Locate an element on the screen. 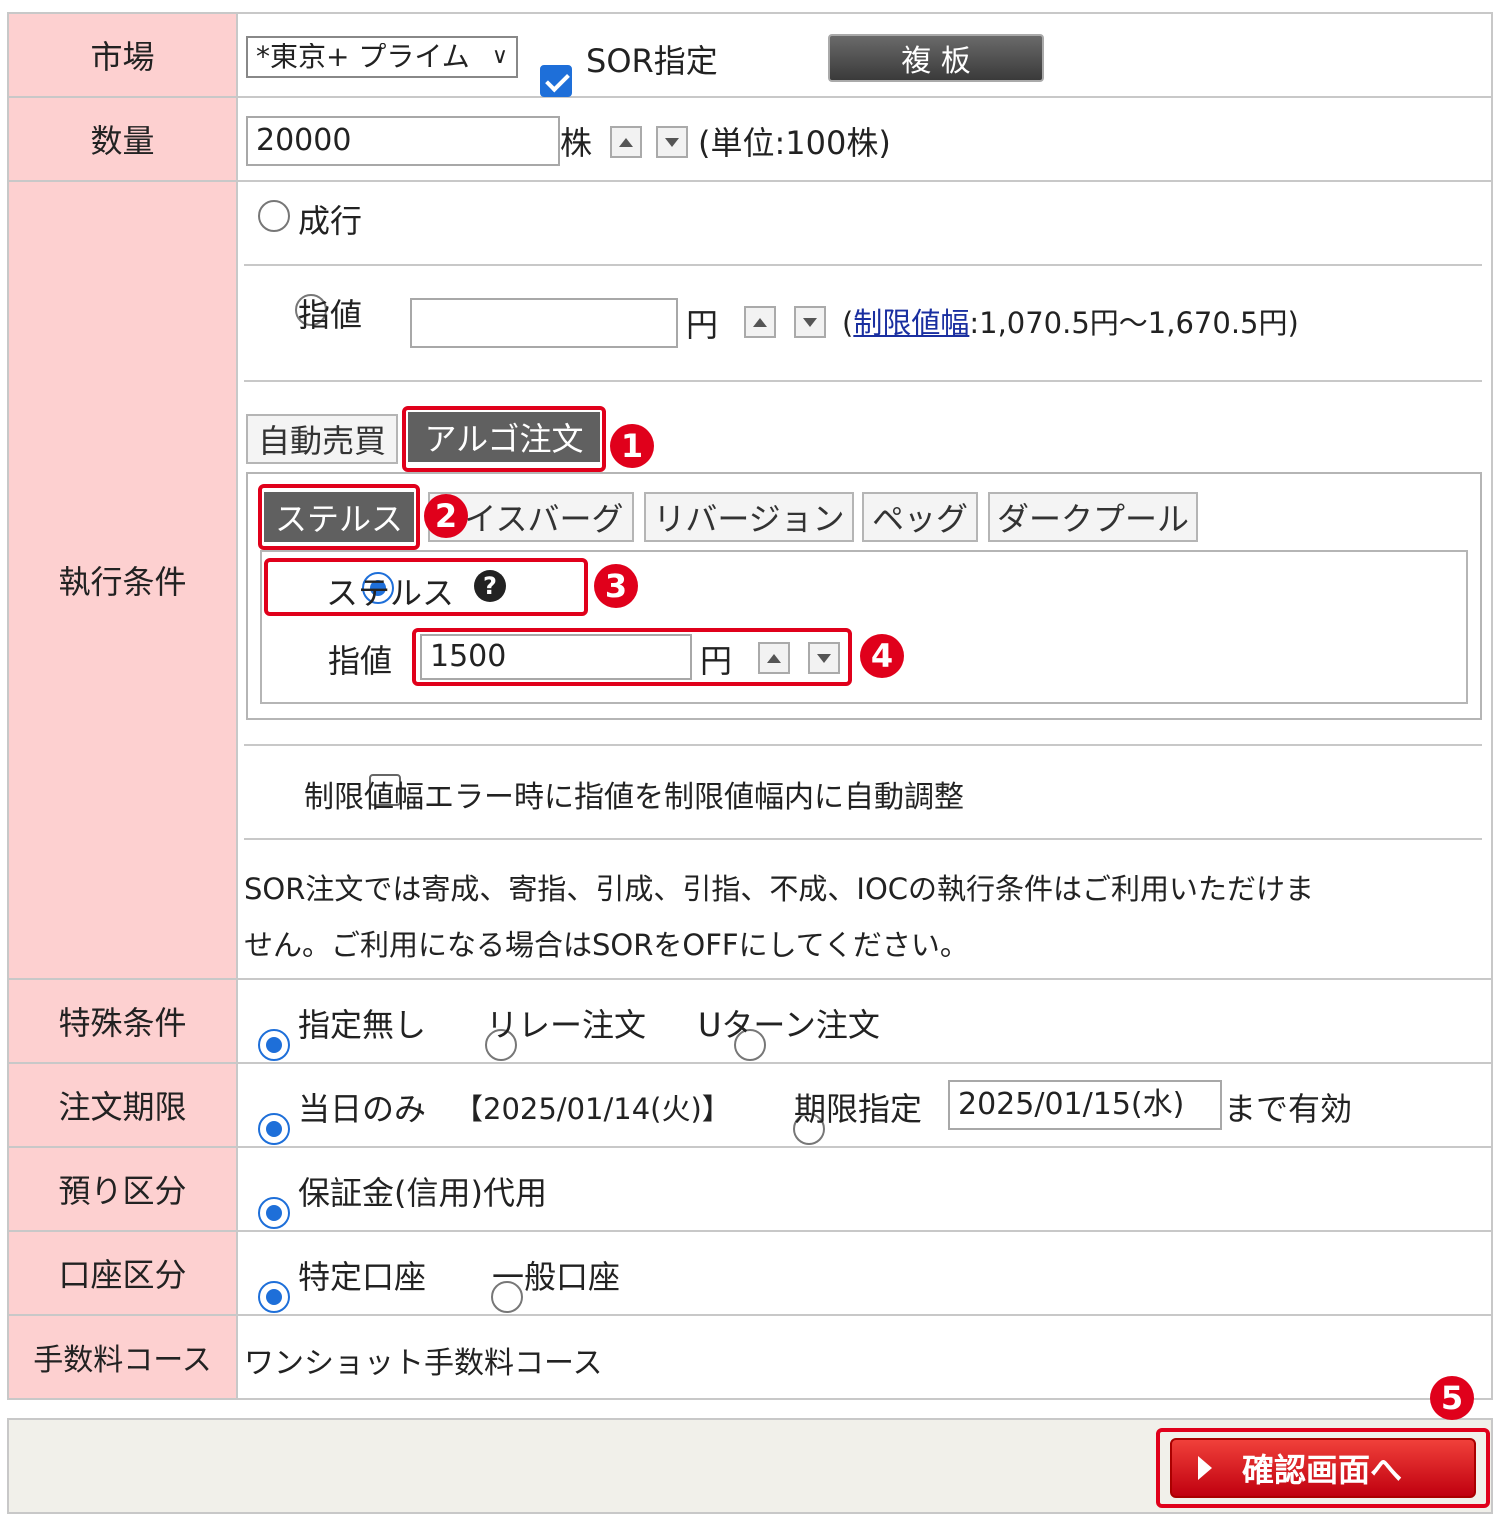 The image size is (1500, 1525). step-badge-2: 2 is located at coordinates (446, 516).